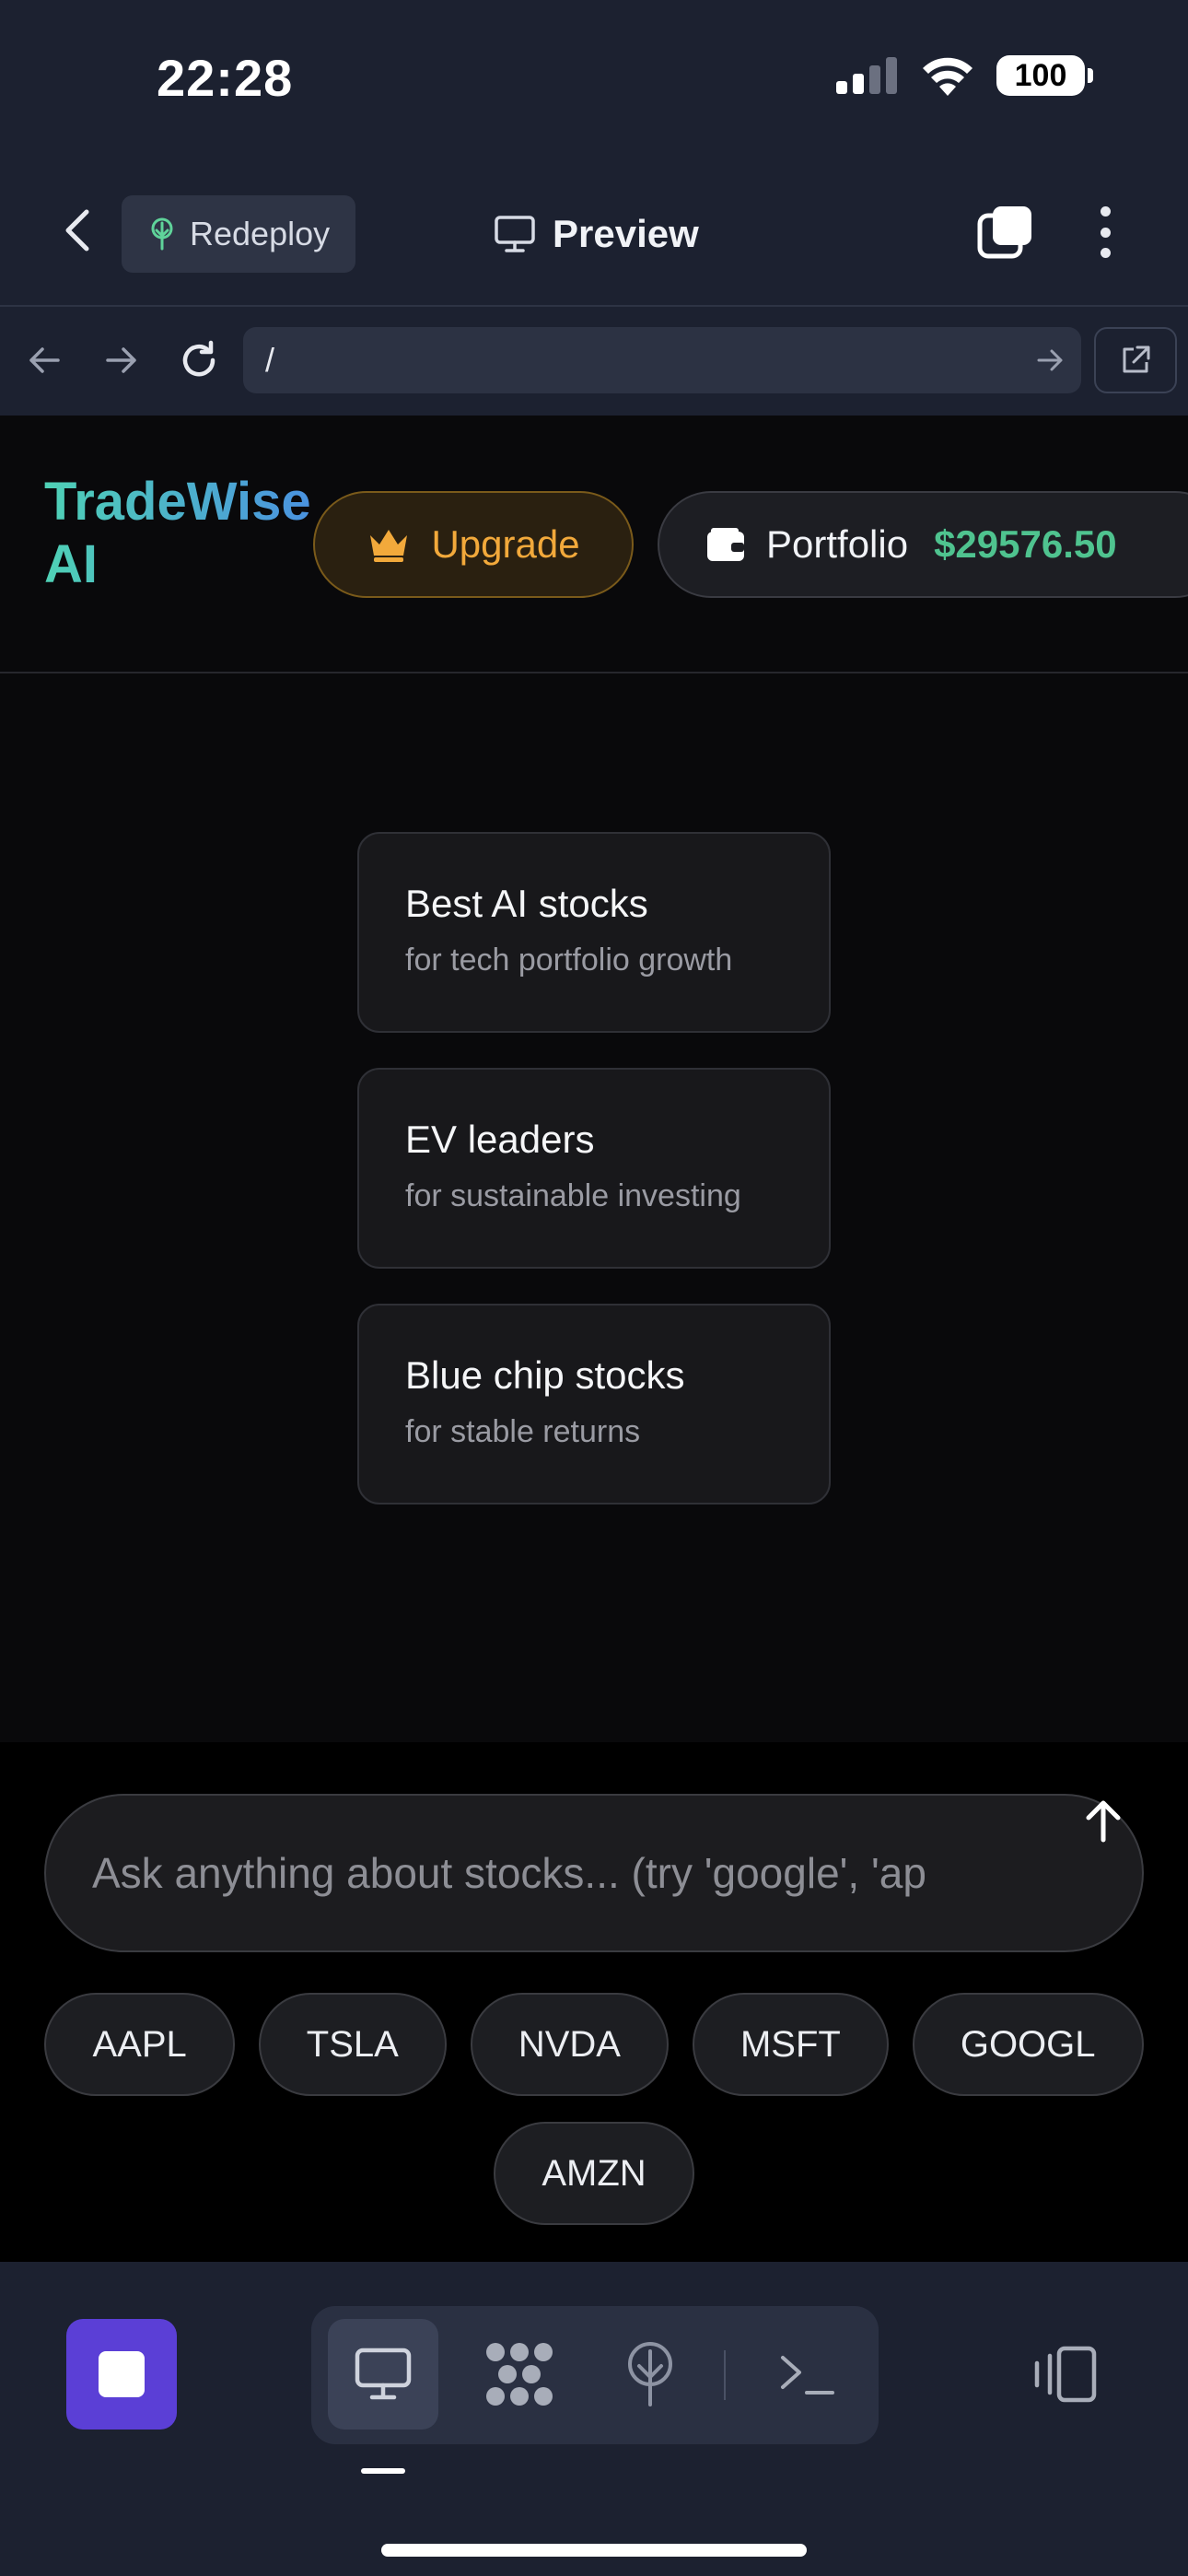 The image size is (1188, 2576). I want to click on suggestion-card: Blue chip stocks for stable returns, so click(594, 1404).